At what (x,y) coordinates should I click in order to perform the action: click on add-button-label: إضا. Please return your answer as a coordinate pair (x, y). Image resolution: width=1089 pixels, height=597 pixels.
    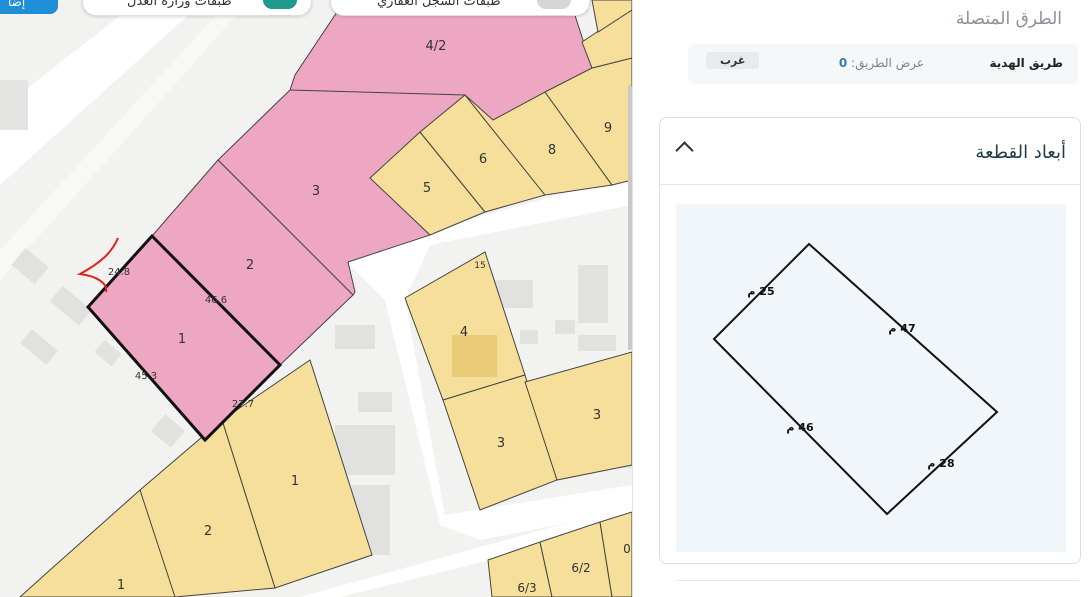
    Looking at the image, I should click on (17, 4).